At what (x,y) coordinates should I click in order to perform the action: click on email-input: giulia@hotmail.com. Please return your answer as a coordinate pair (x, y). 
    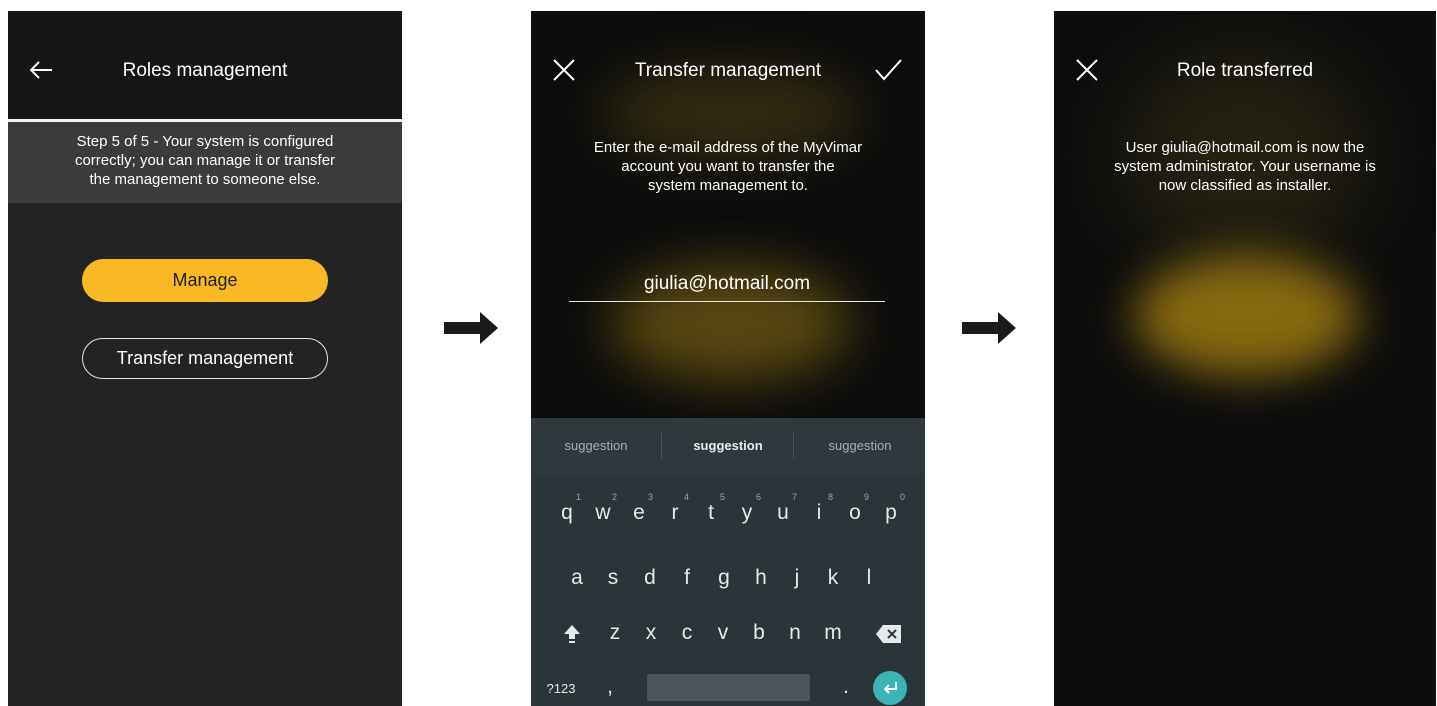
    Looking at the image, I should click on (727, 287).